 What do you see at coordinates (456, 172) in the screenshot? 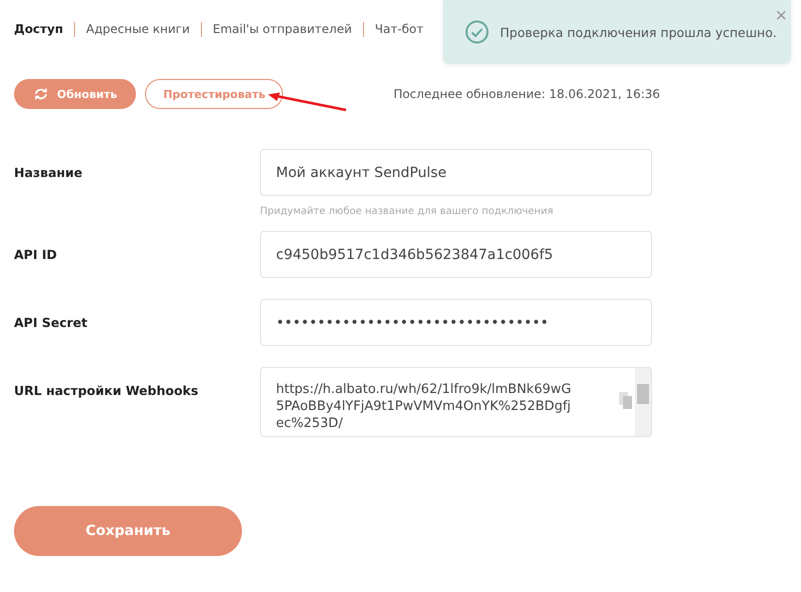
I see `input-field: Мой аккаунт SendPulse` at bounding box center [456, 172].